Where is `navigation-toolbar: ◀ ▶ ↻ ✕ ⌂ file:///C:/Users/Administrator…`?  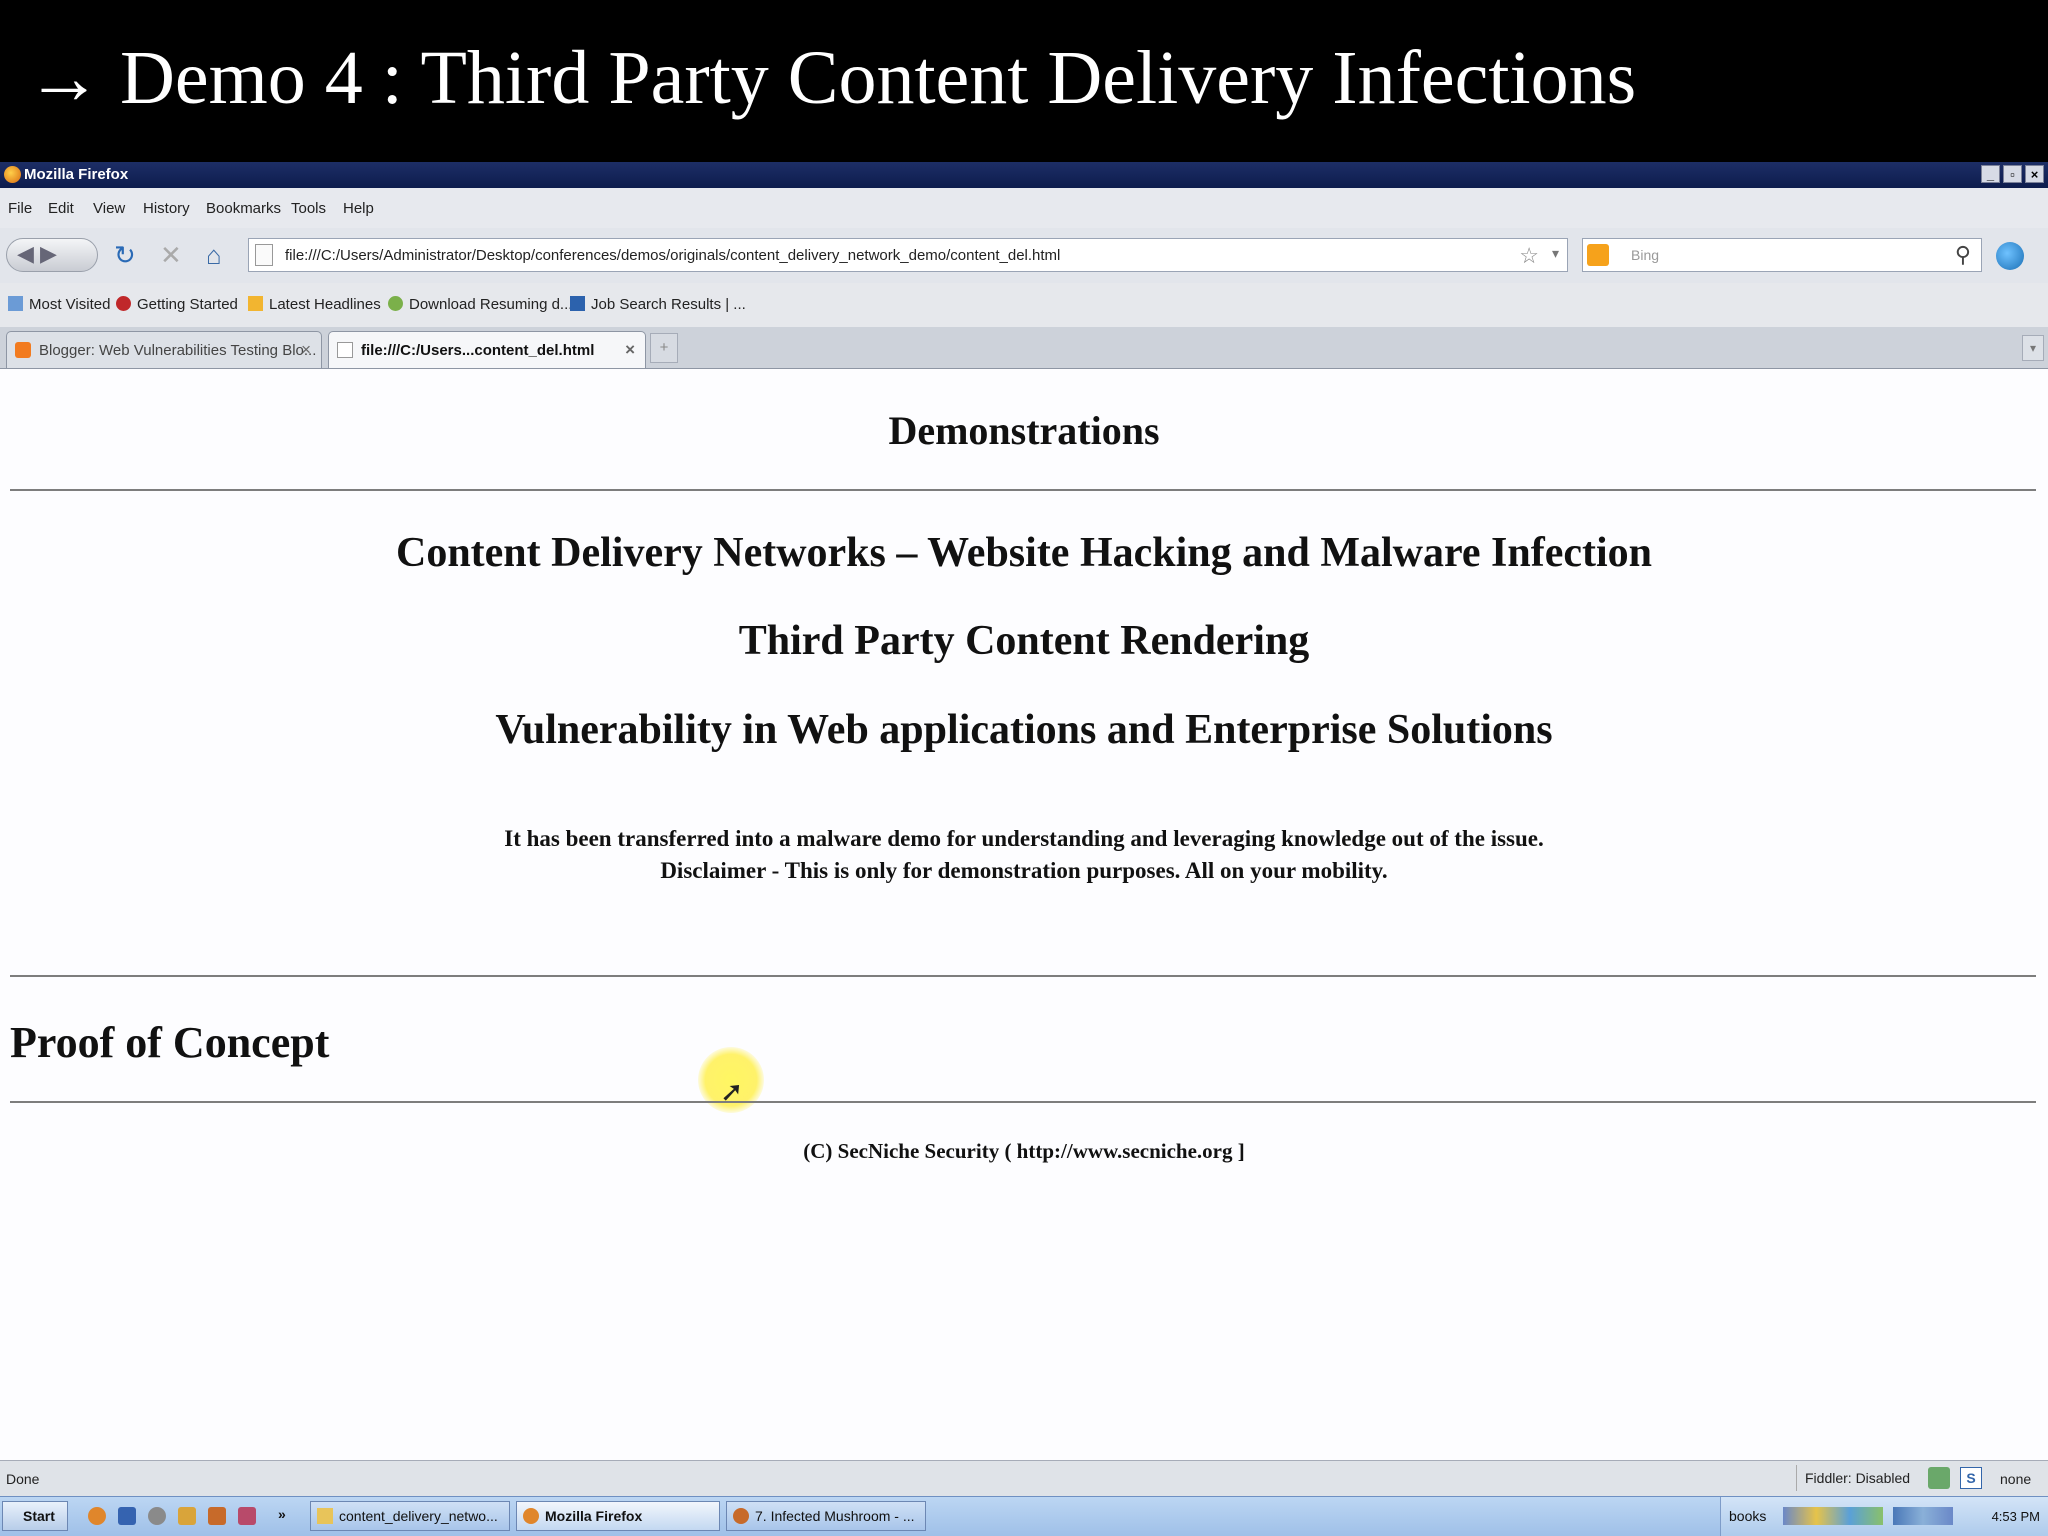 navigation-toolbar: ◀ ▶ ↻ ✕ ⌂ file:///C:/Users/Administrator… is located at coordinates (1024, 255).